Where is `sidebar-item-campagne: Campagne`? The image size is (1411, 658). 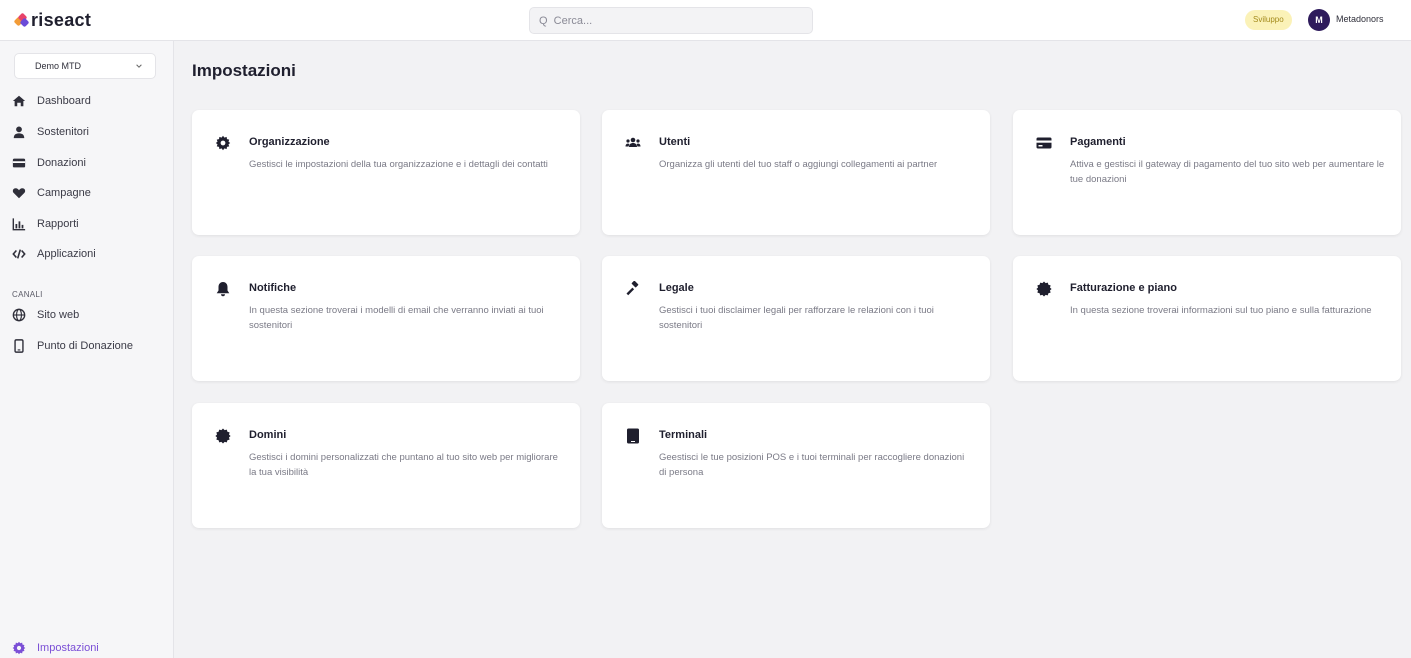
sidebar-item-campagne: Campagne is located at coordinates (51, 193).